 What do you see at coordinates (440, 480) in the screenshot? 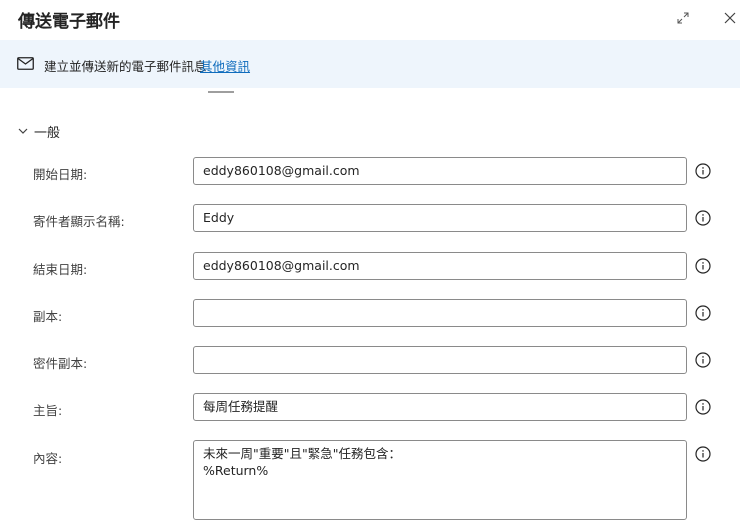
I see `body-textarea: 未來一周"重要"且"緊急"任務包含： %Return%` at bounding box center [440, 480].